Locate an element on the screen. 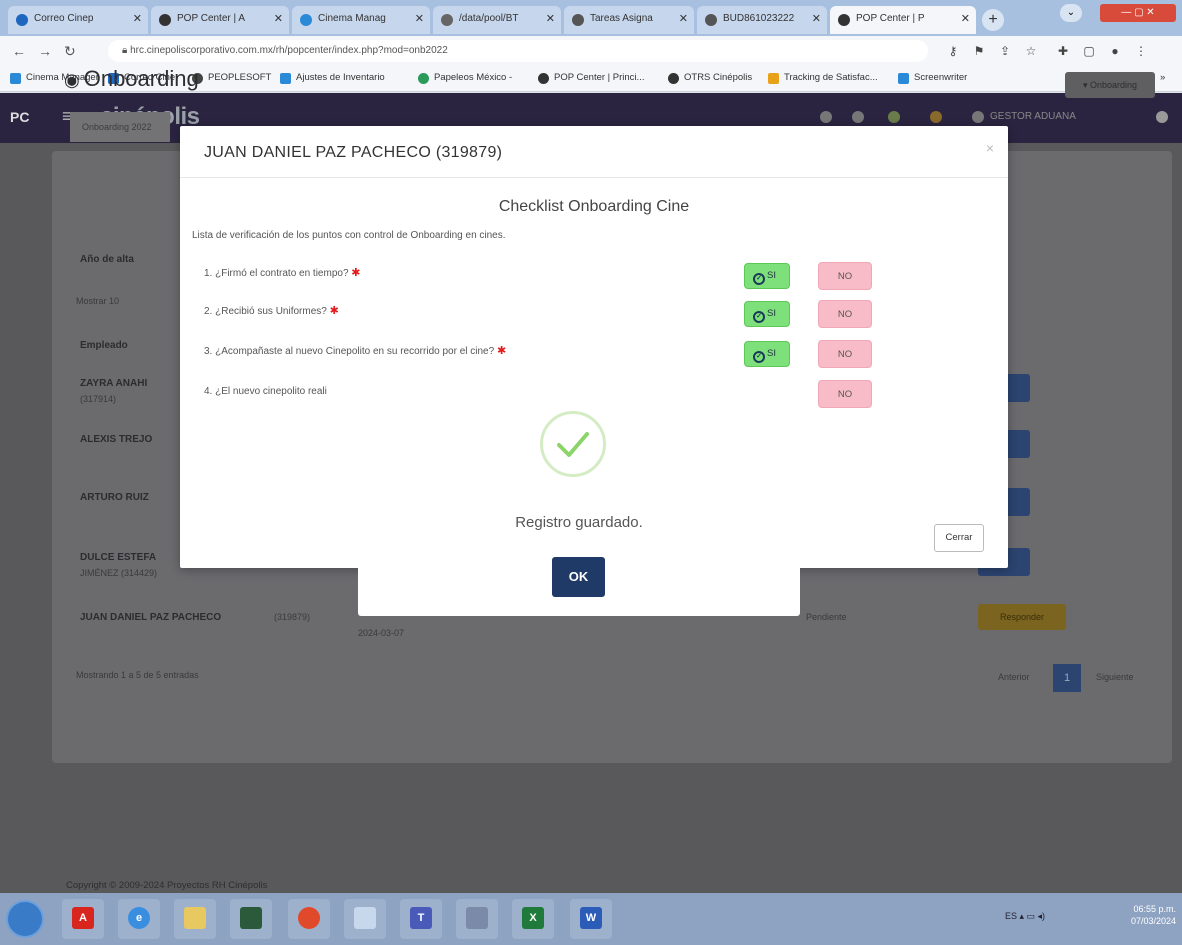  media-icon is located at coordinates (251, 918).